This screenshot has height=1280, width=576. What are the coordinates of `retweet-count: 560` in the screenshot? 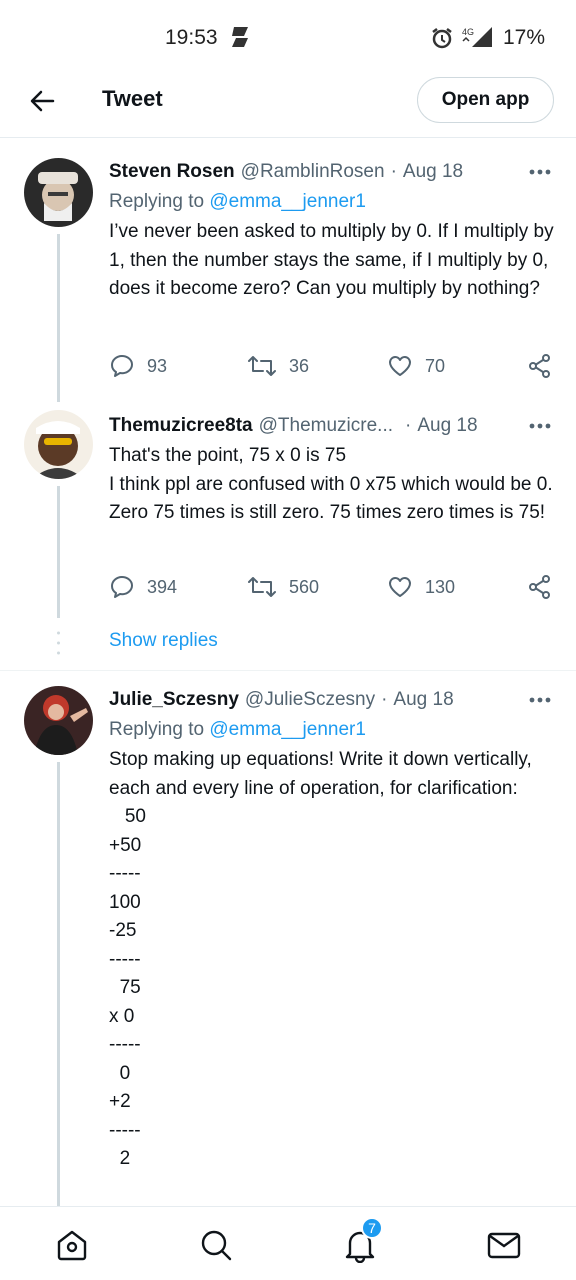 It's located at (304, 586).